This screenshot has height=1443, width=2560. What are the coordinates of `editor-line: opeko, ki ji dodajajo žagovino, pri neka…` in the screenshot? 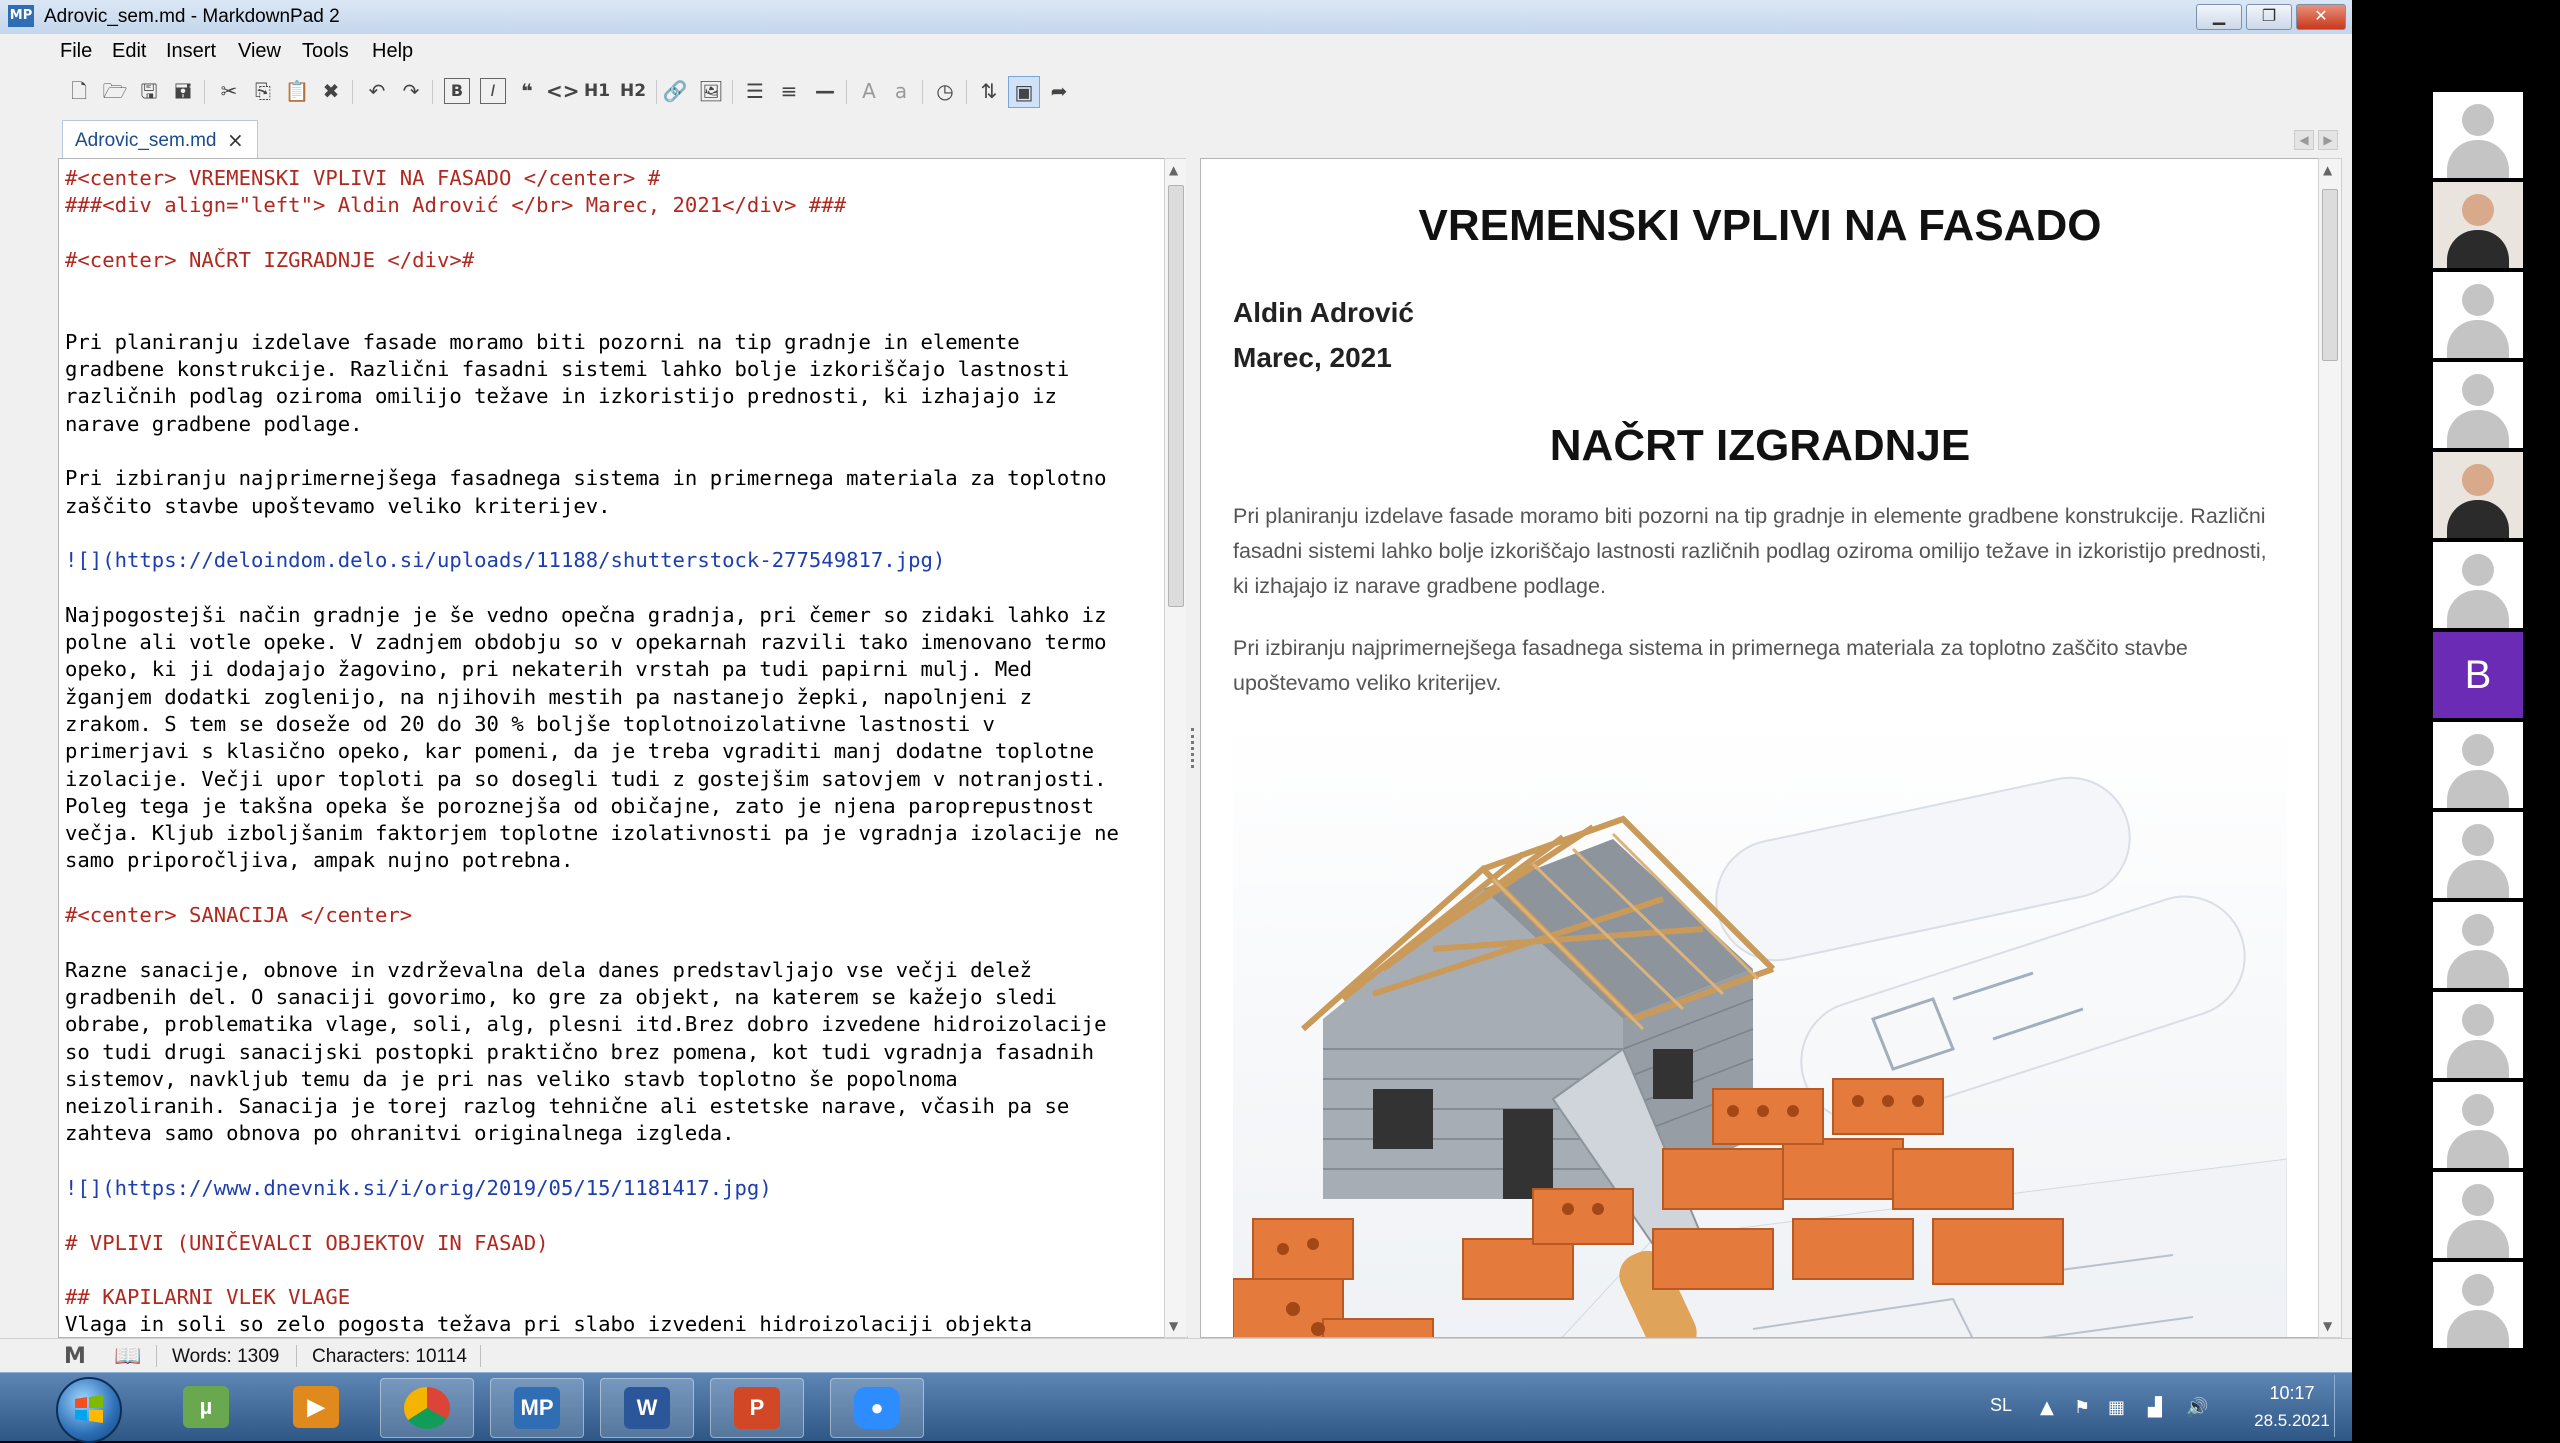 It's located at (609, 669).